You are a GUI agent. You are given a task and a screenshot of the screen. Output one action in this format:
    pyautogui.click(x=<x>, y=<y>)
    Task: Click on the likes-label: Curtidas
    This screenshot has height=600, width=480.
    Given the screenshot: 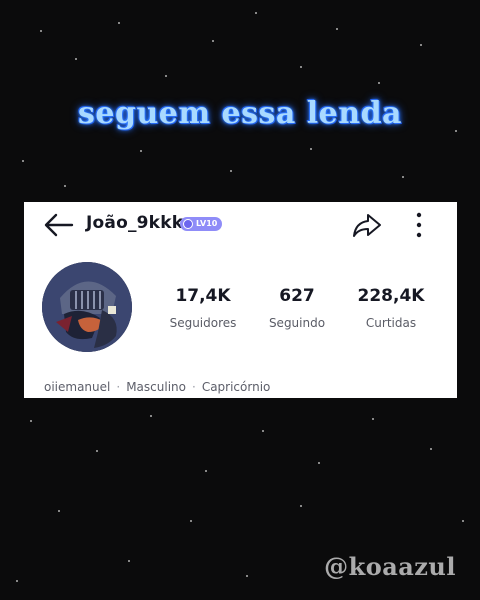 What is the action you would take?
    pyautogui.click(x=391, y=323)
    